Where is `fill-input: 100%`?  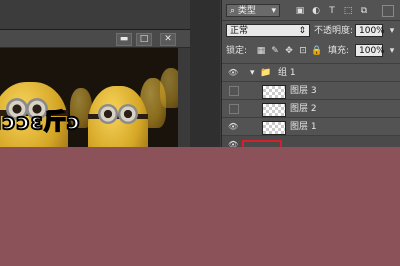
fill-input: 100% is located at coordinates (370, 50).